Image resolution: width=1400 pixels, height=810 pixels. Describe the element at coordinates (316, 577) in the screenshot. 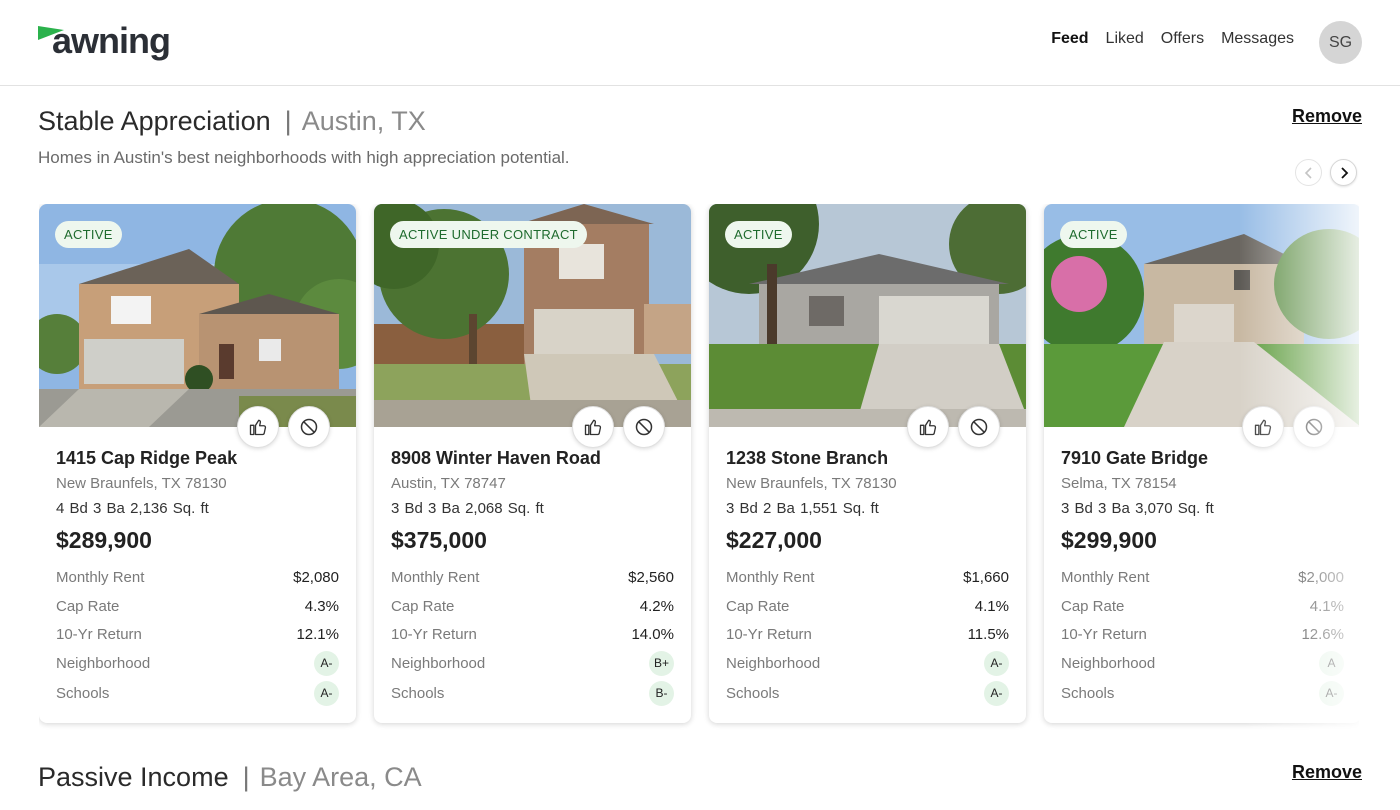

I see `metric-value: $2,080` at that location.